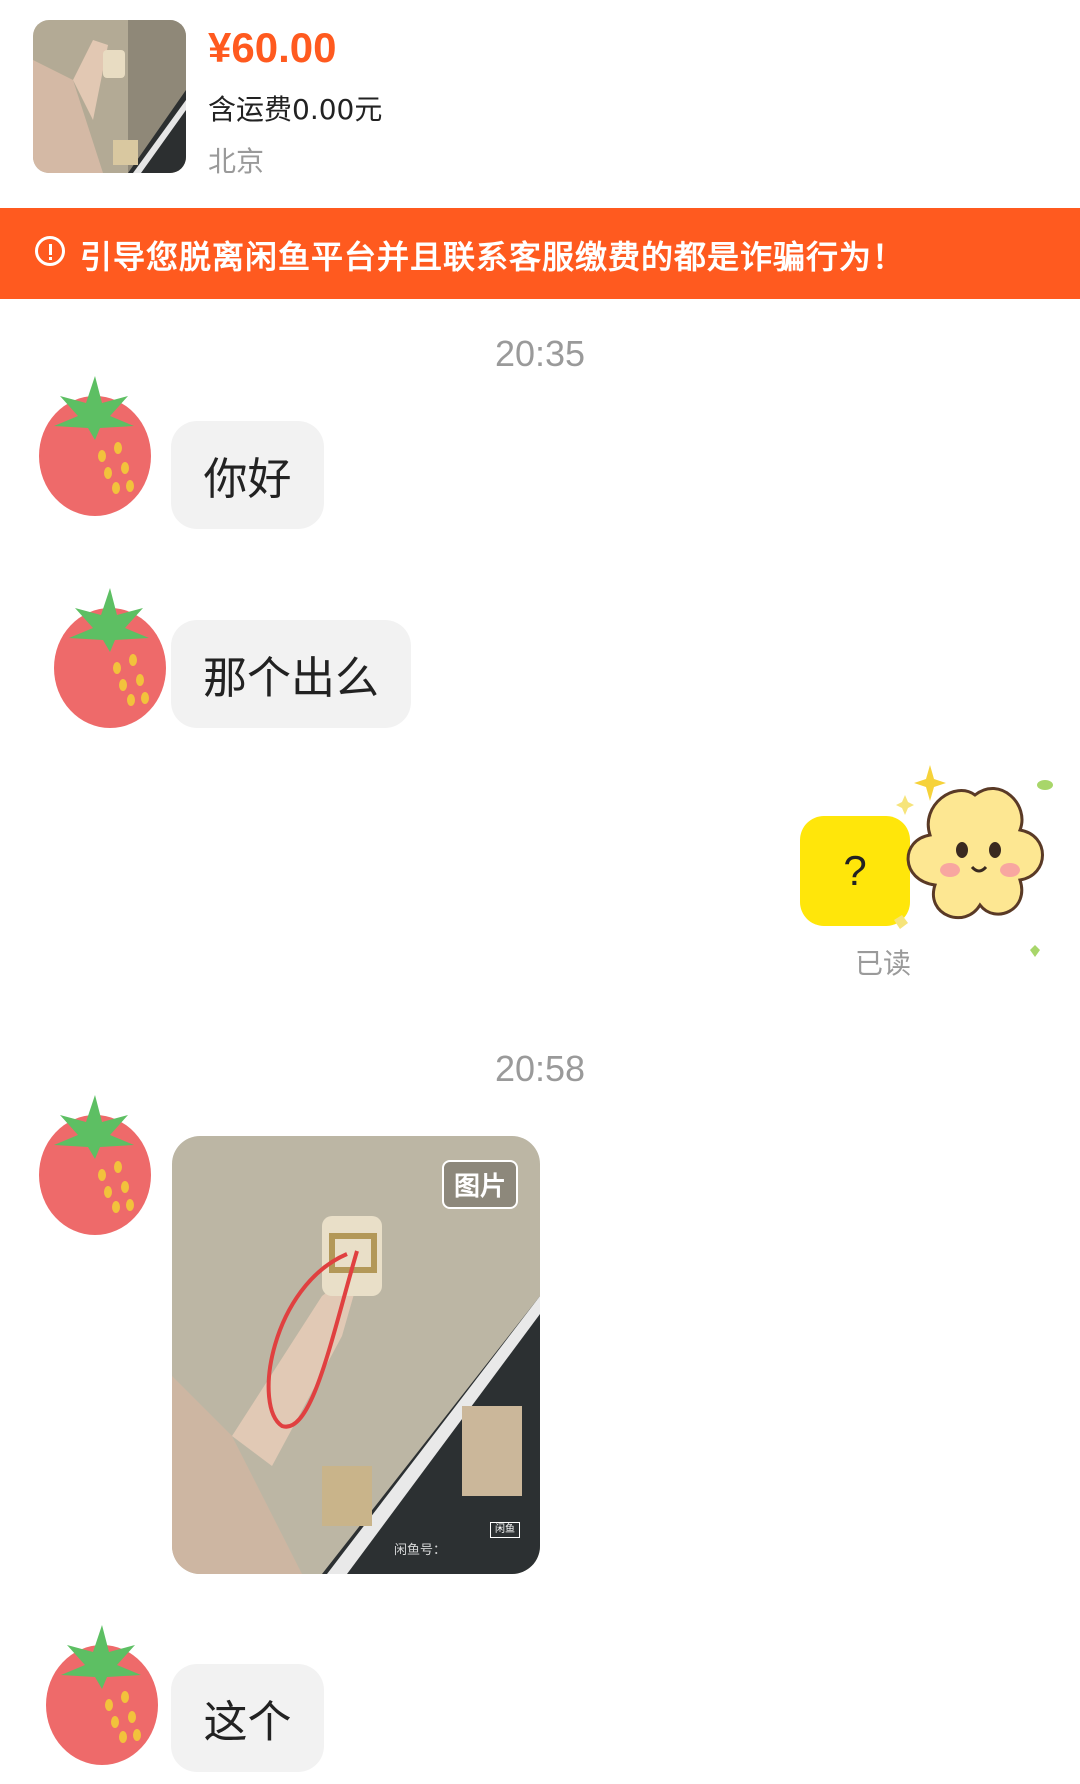 Image resolution: width=1080 pixels, height=1784 pixels. I want to click on fraud-warning-text: 引导您脱离闲鱼平台并且联系客服缴费的都是诈骗行为！, so click(493, 257).